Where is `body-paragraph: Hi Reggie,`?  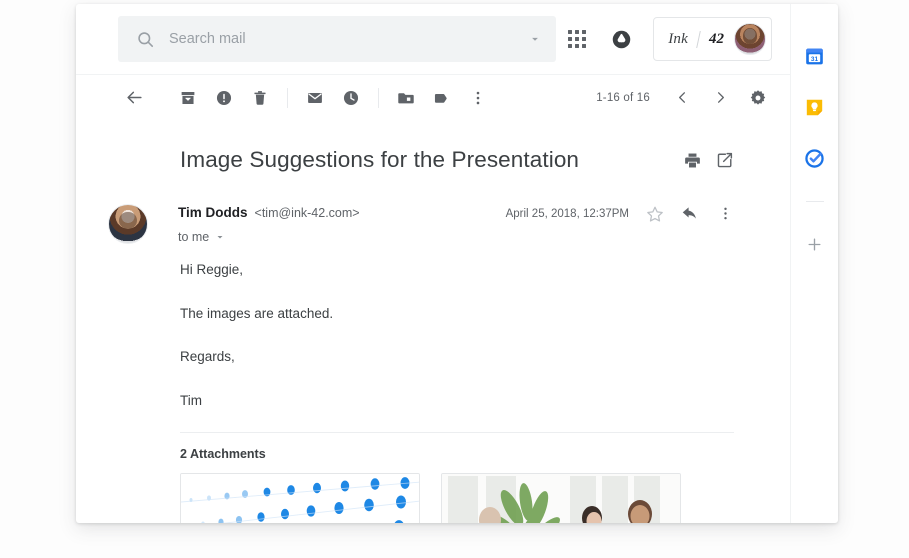
body-paragraph: Hi Reggie, is located at coordinates (212, 270).